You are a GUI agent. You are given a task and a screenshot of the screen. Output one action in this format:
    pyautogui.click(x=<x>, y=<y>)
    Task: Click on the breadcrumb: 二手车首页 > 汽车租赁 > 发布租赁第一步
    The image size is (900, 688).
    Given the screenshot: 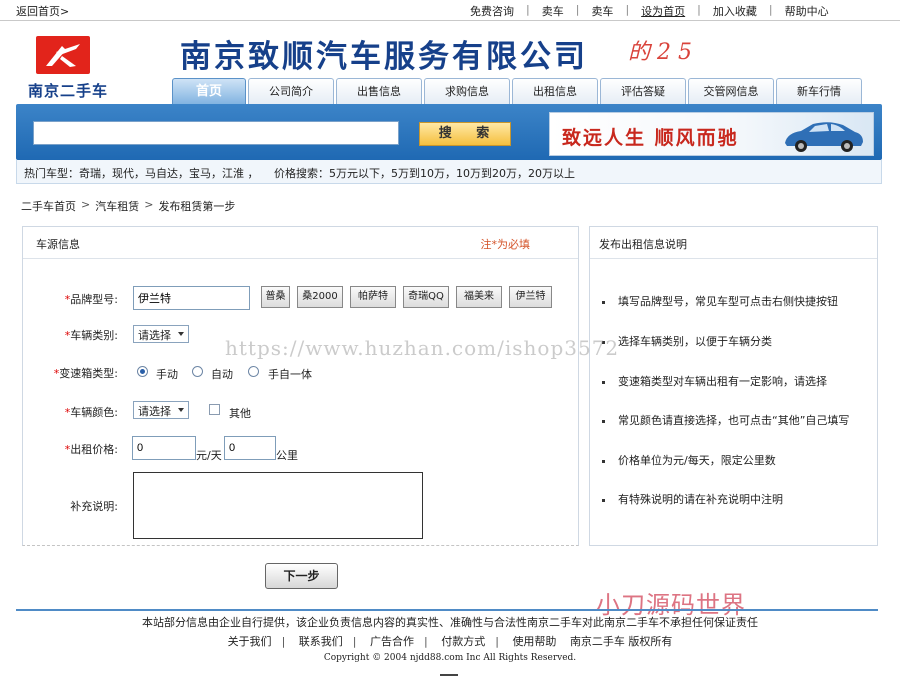 What is the action you would take?
    pyautogui.click(x=128, y=206)
    